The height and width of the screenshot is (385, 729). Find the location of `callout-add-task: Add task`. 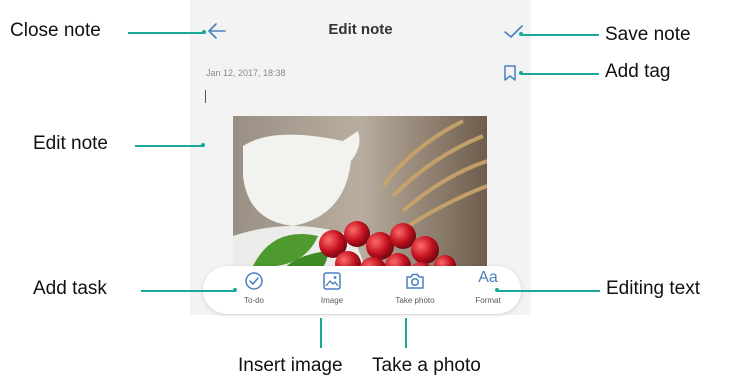

callout-add-task: Add task is located at coordinates (70, 288).